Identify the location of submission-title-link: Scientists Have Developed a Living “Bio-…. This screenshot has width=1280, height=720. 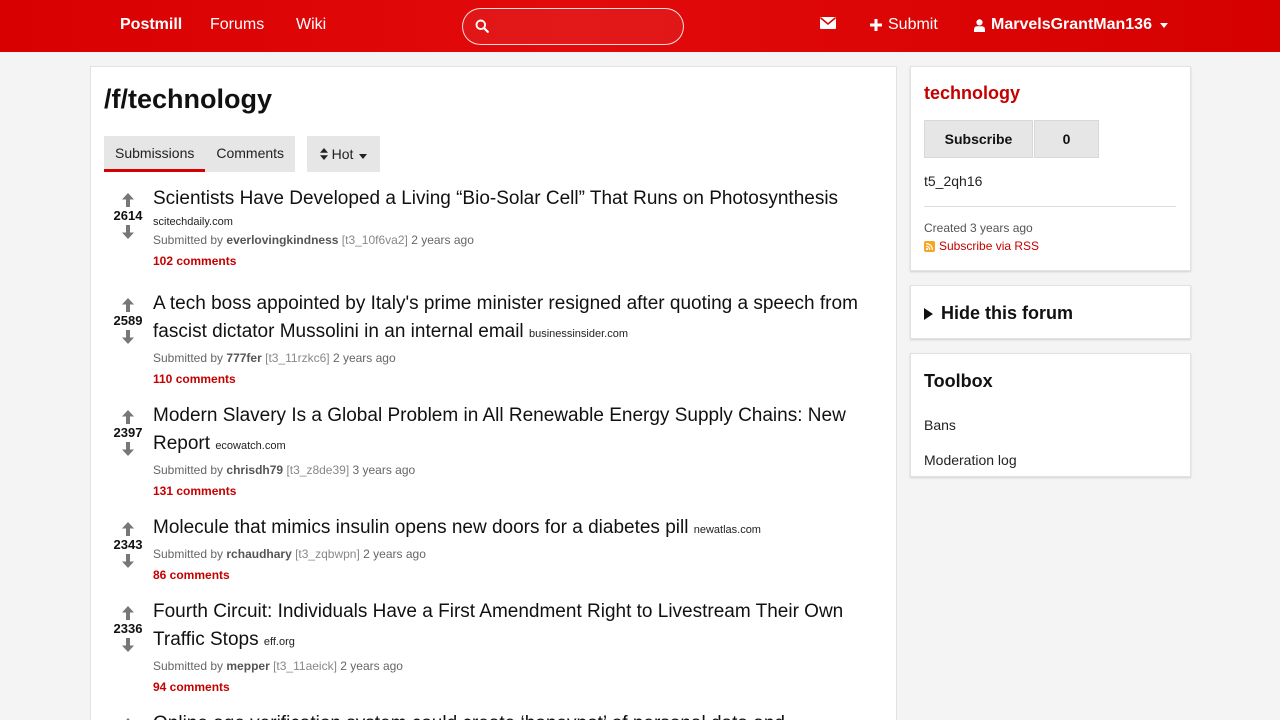
(518, 199).